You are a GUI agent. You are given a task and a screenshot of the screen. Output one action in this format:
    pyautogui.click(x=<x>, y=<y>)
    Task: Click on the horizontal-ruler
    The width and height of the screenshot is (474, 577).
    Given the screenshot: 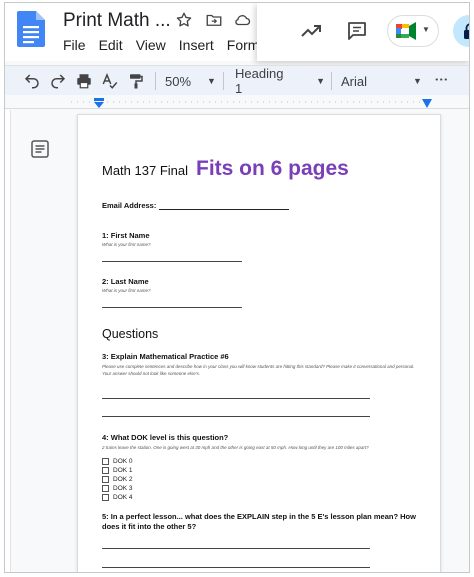 What is the action you would take?
    pyautogui.click(x=237, y=102)
    